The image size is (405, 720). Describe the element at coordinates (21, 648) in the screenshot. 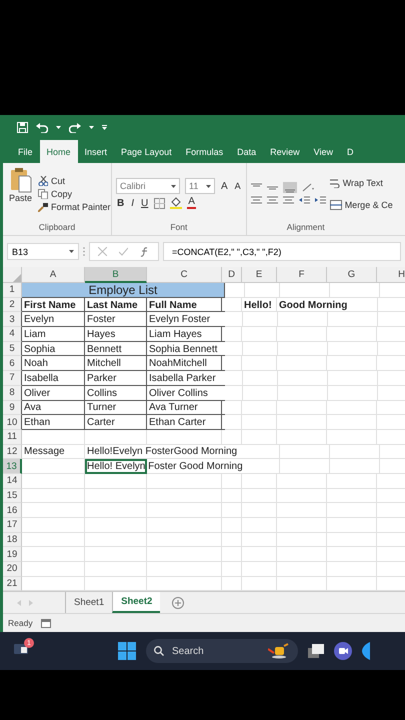

I see `widgets-icon` at that location.